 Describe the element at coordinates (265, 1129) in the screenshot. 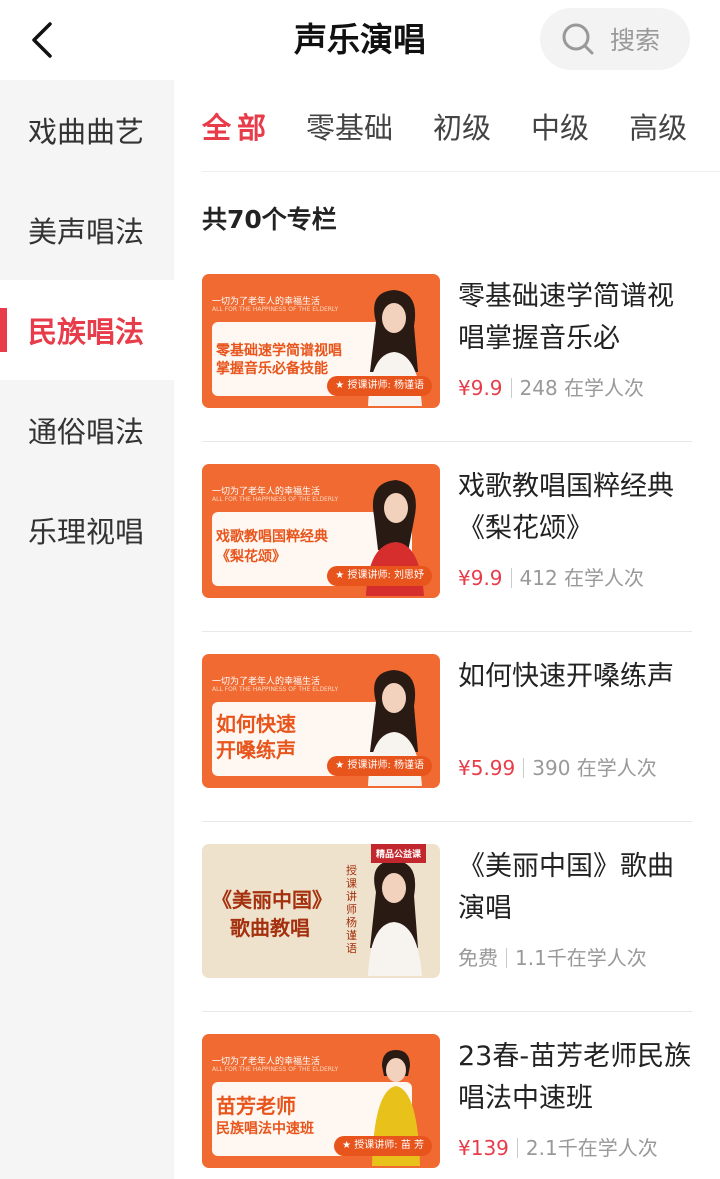

I see `thumb-title-line2: 民族唱法中速班` at that location.